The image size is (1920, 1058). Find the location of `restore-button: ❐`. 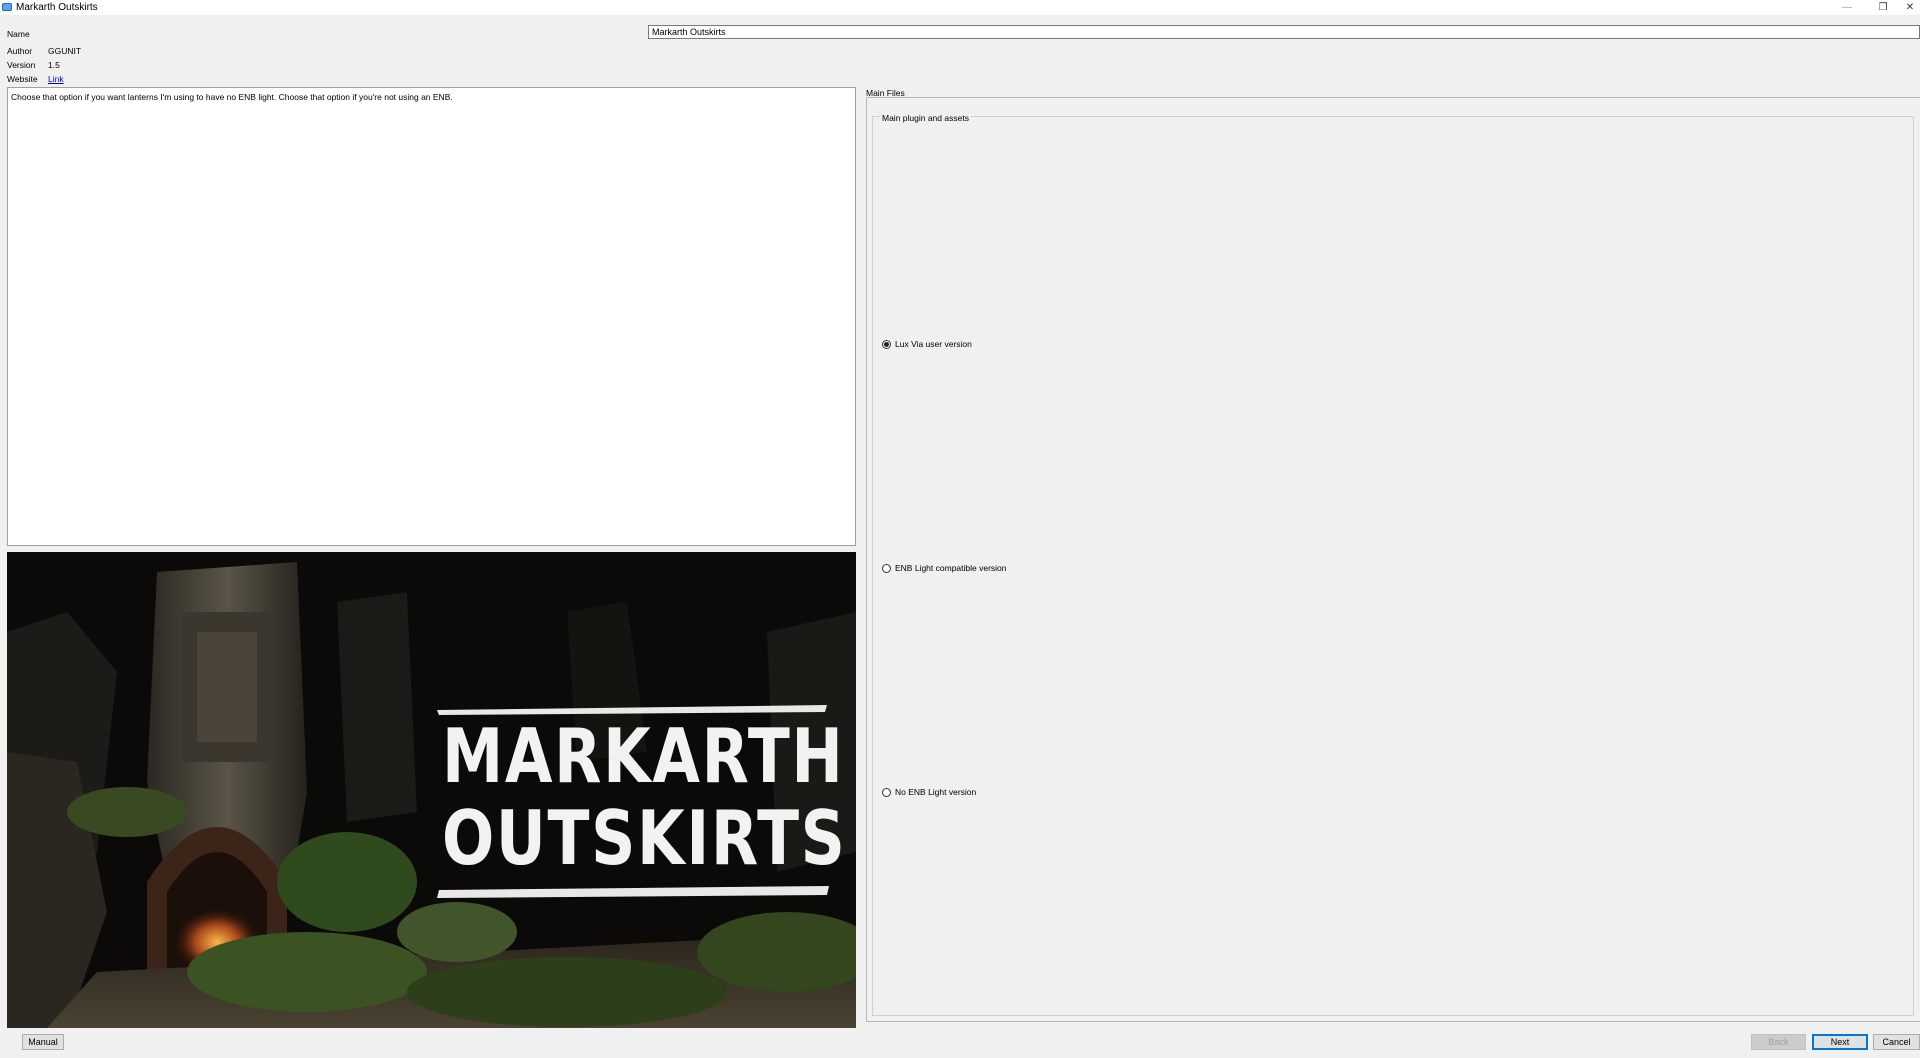

restore-button: ❐ is located at coordinates (1883, 7).